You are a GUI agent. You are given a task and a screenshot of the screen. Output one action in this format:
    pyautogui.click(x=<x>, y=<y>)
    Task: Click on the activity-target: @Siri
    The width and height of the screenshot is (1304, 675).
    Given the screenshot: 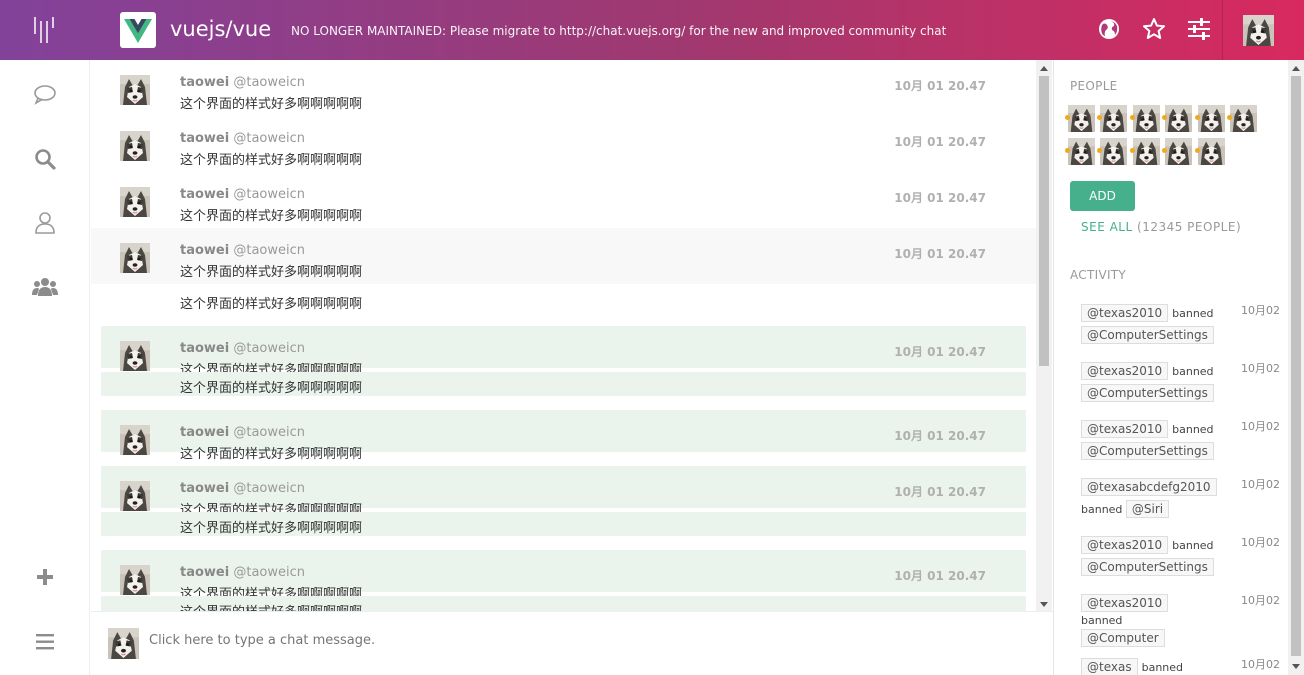 What is the action you would take?
    pyautogui.click(x=1147, y=509)
    